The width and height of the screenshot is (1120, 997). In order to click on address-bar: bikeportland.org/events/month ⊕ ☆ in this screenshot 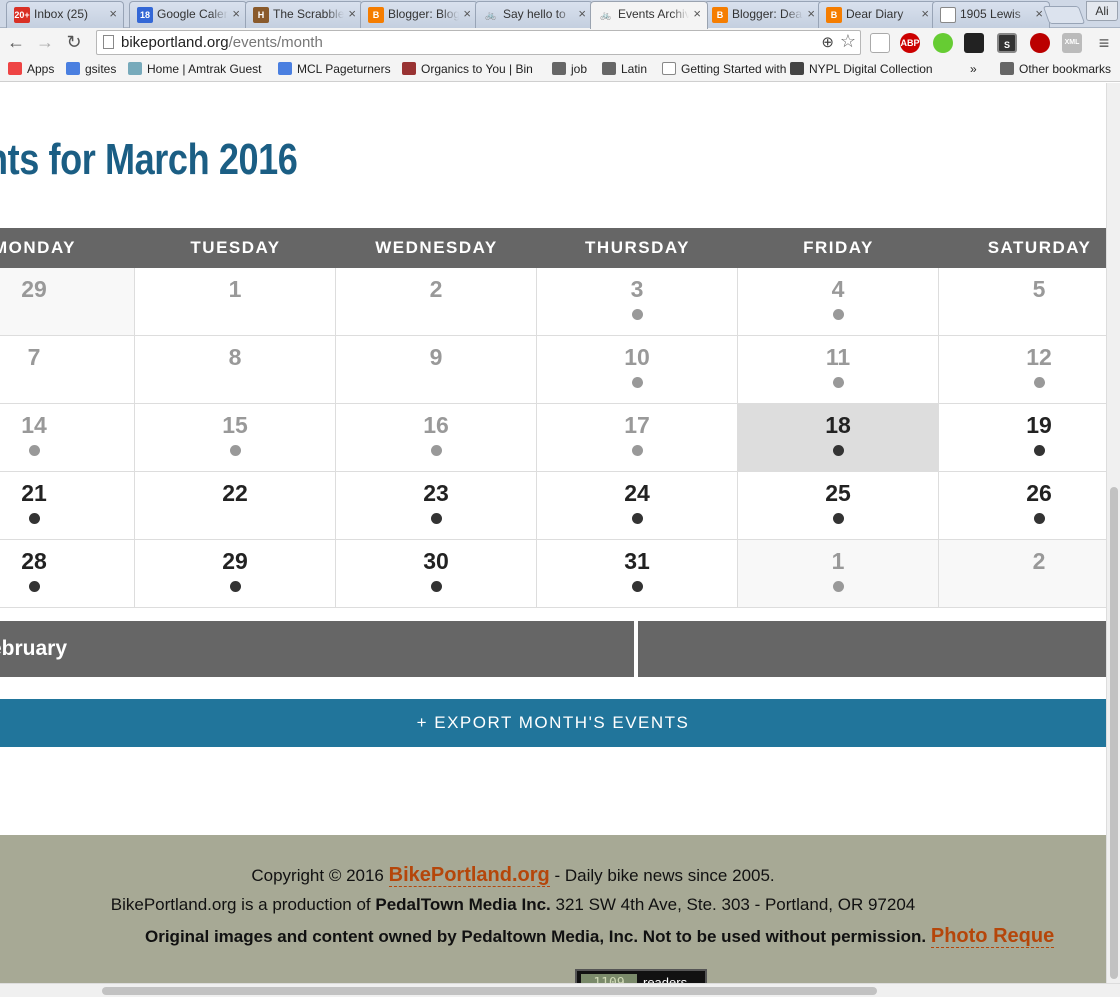, I will do `click(478, 42)`.